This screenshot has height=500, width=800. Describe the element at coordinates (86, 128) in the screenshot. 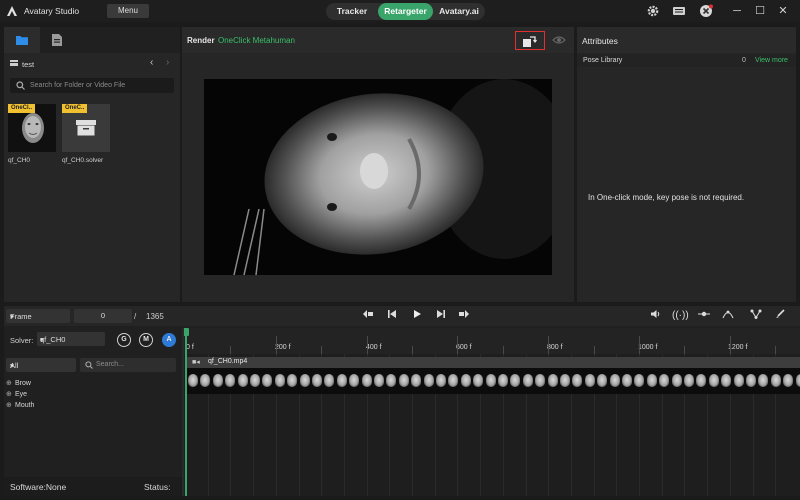

I see `asset-card-solver: OneC..` at that location.